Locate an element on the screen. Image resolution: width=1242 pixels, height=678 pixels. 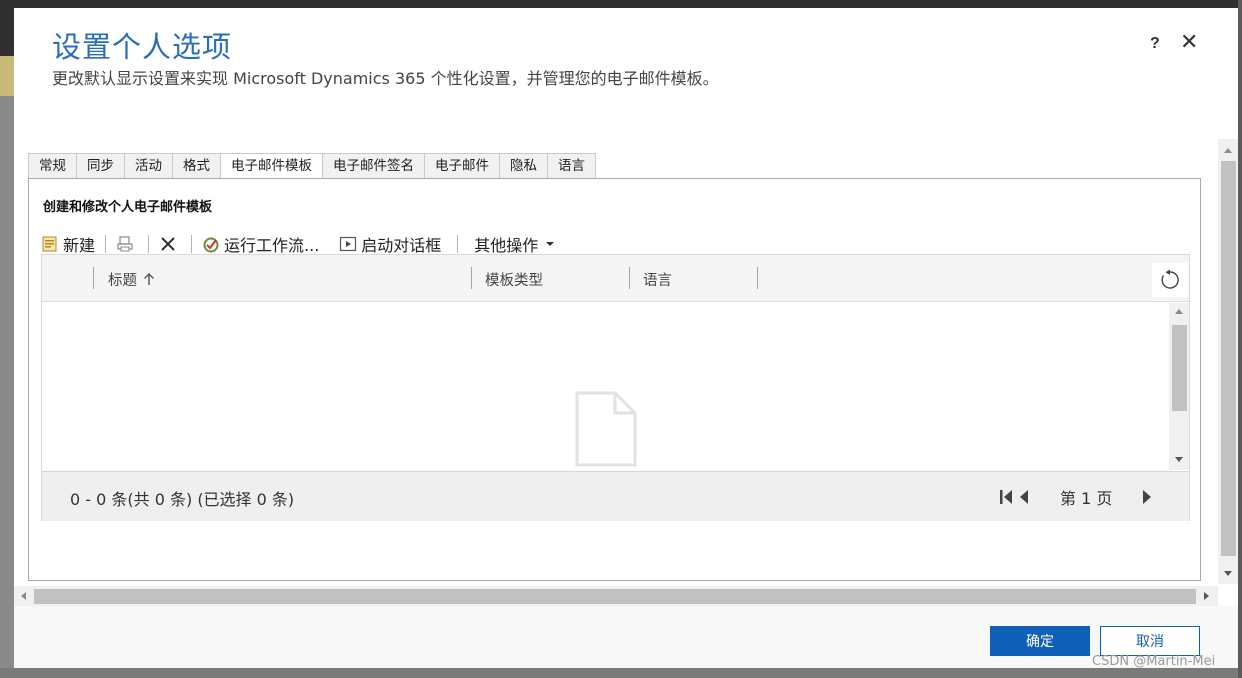
start-dialog-label: 启动对话框 is located at coordinates (401, 245).